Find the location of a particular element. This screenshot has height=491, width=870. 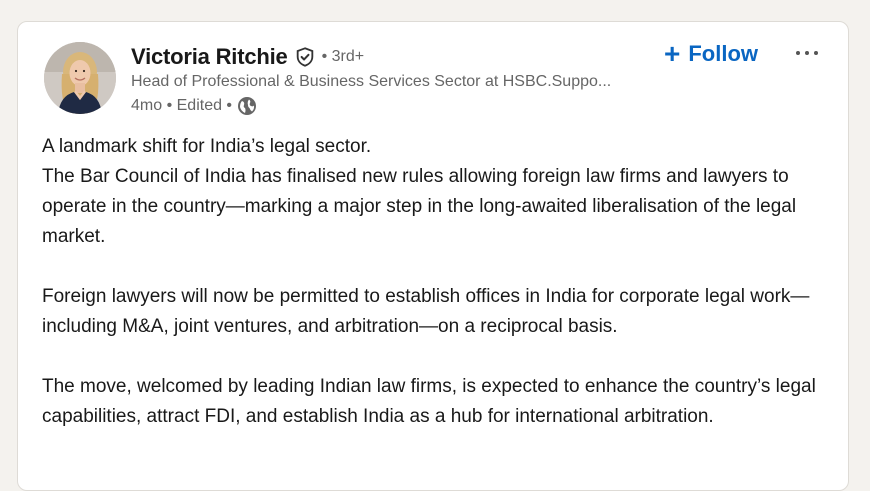

follow-button: + Follow is located at coordinates (711, 54).